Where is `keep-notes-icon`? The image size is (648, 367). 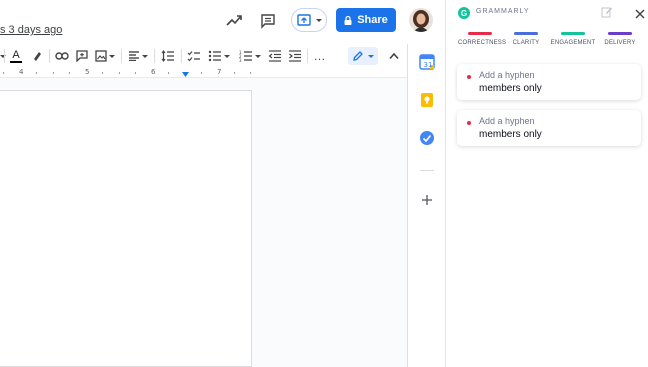 keep-notes-icon is located at coordinates (427, 100).